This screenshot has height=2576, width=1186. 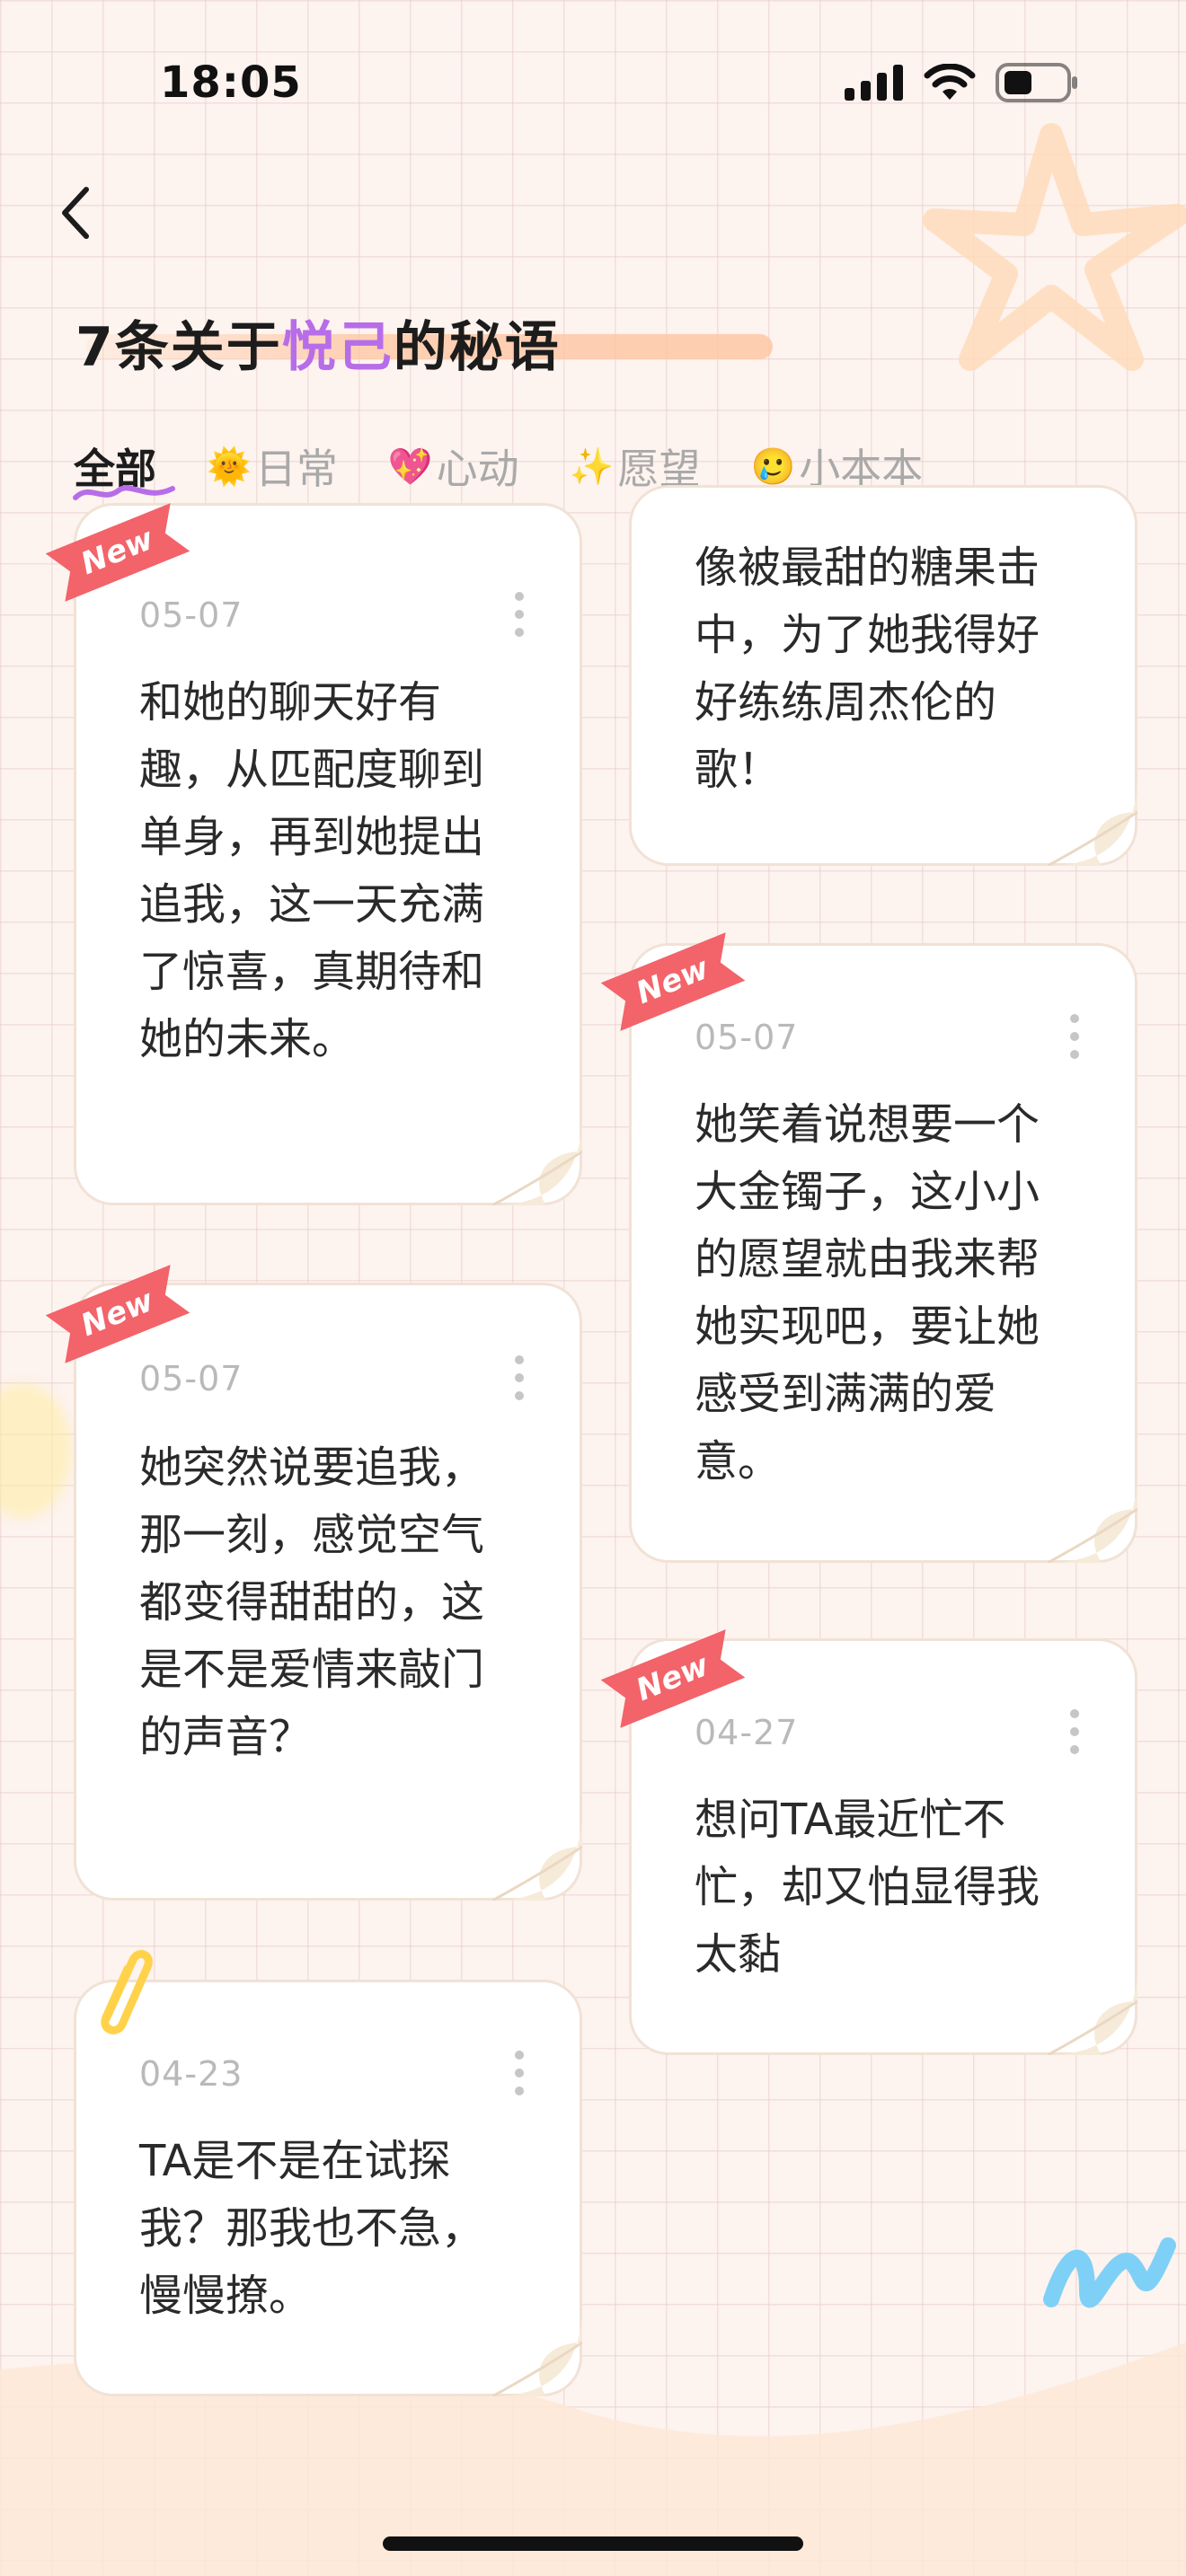 I want to click on note-card: 04-27 想问TA最近忙不忙，却又怕显得我太黏, so click(x=883, y=1846).